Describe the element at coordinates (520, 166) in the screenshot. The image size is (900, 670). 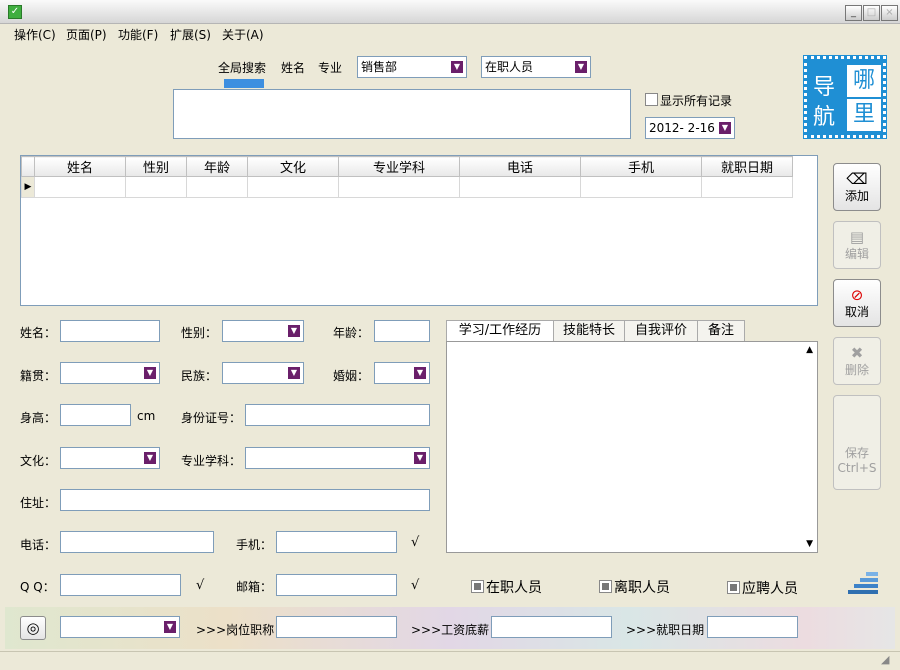
I see `column-header: 电话` at that location.